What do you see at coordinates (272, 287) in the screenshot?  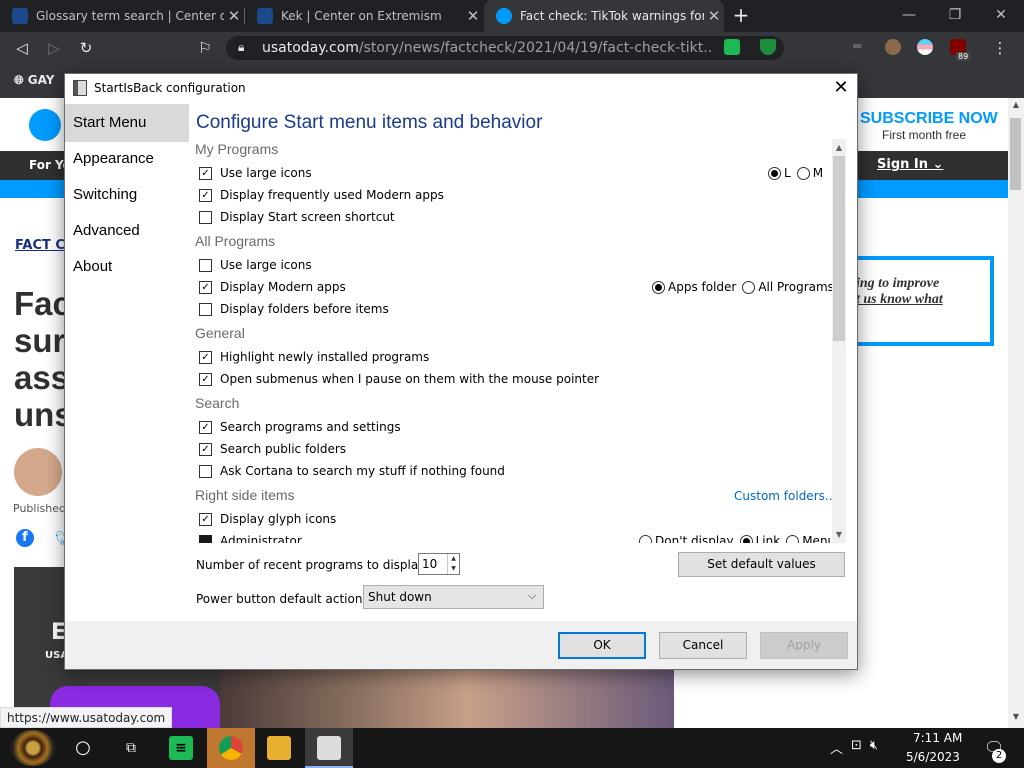 I see `ap-display-modern-apps: ✓ Display Modern apps` at bounding box center [272, 287].